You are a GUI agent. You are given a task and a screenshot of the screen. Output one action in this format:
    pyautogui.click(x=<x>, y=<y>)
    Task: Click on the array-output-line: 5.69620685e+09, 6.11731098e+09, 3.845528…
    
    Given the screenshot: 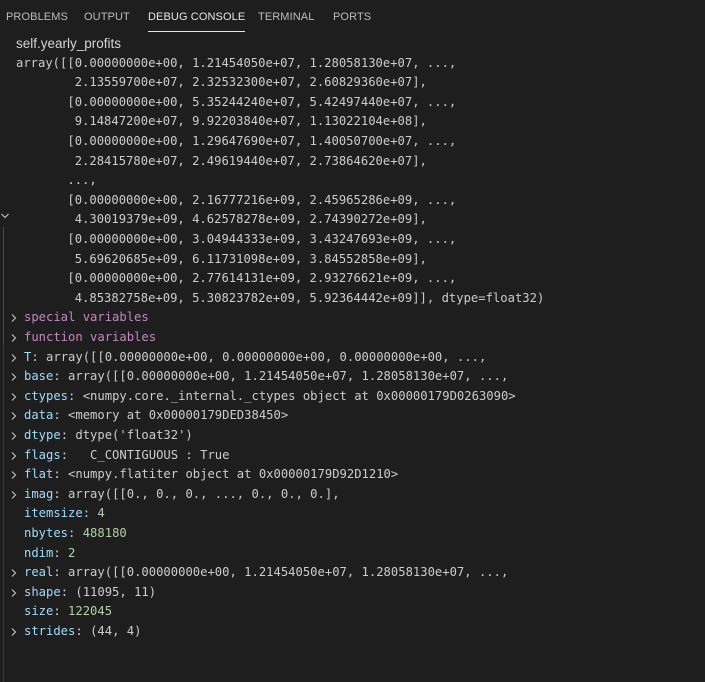 What is the action you would take?
    pyautogui.click(x=352, y=260)
    